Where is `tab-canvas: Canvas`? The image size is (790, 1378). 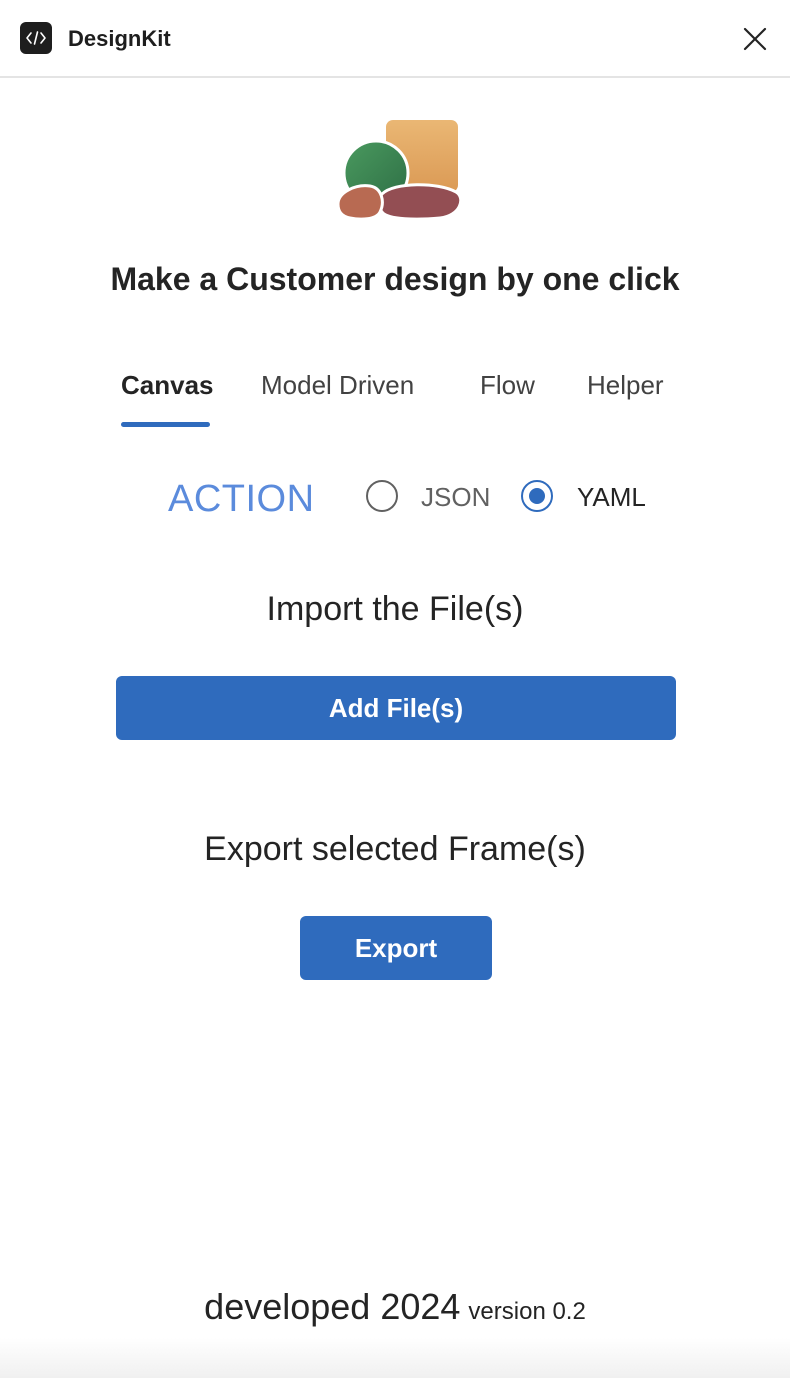
tab-canvas: Canvas is located at coordinates (167, 385).